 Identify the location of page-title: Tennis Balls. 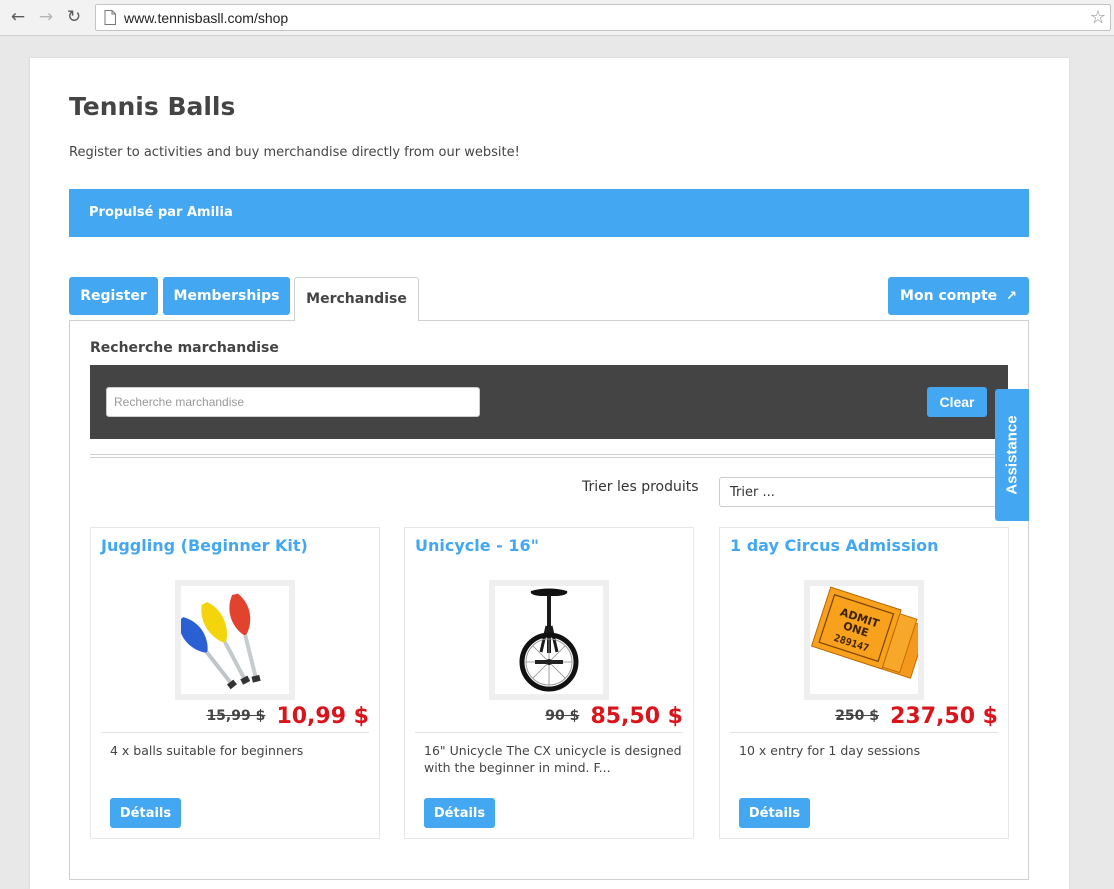
(152, 106).